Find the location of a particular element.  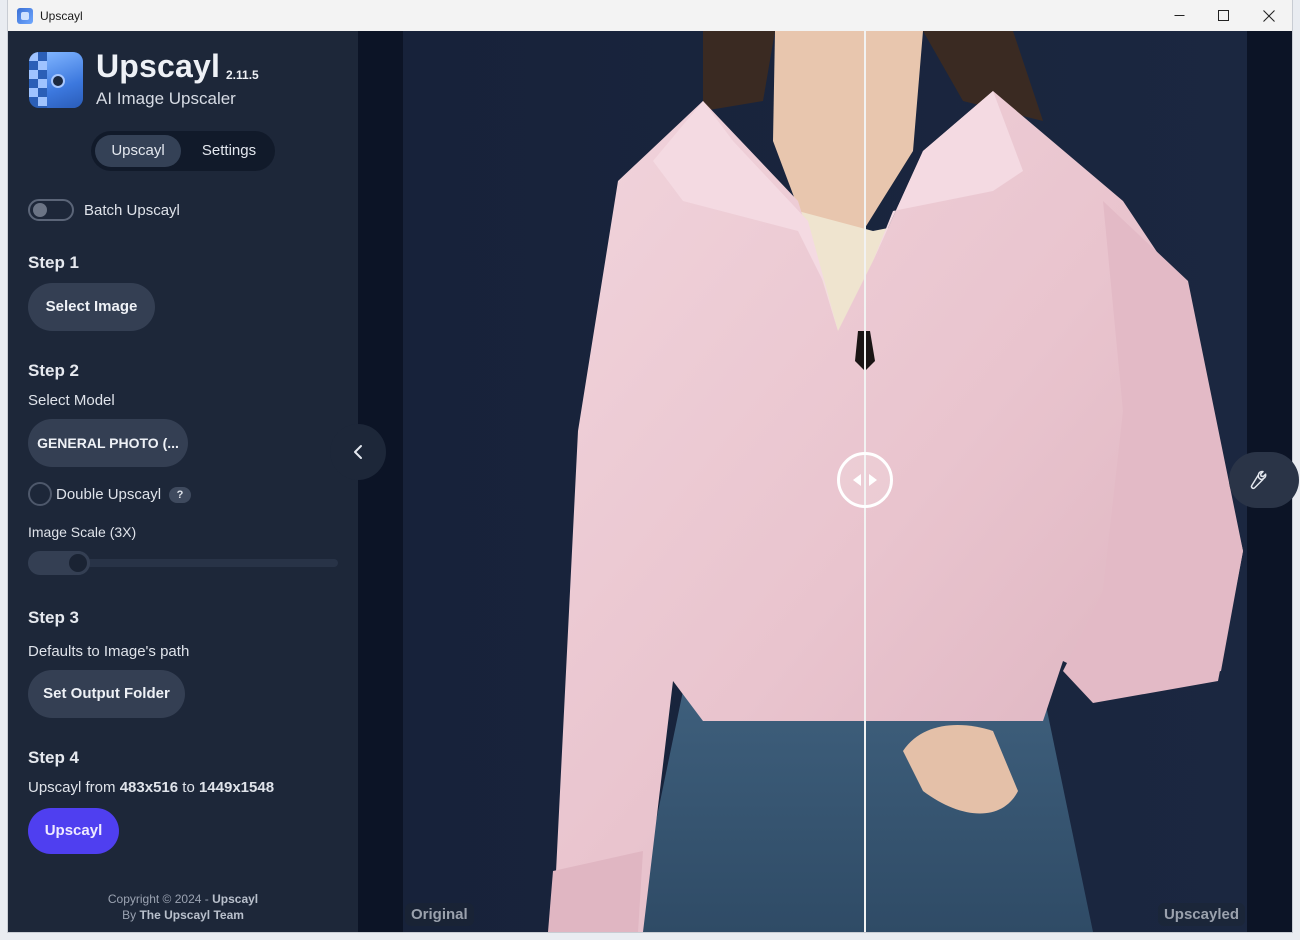

step-4-title: Step 4 is located at coordinates (54, 757).